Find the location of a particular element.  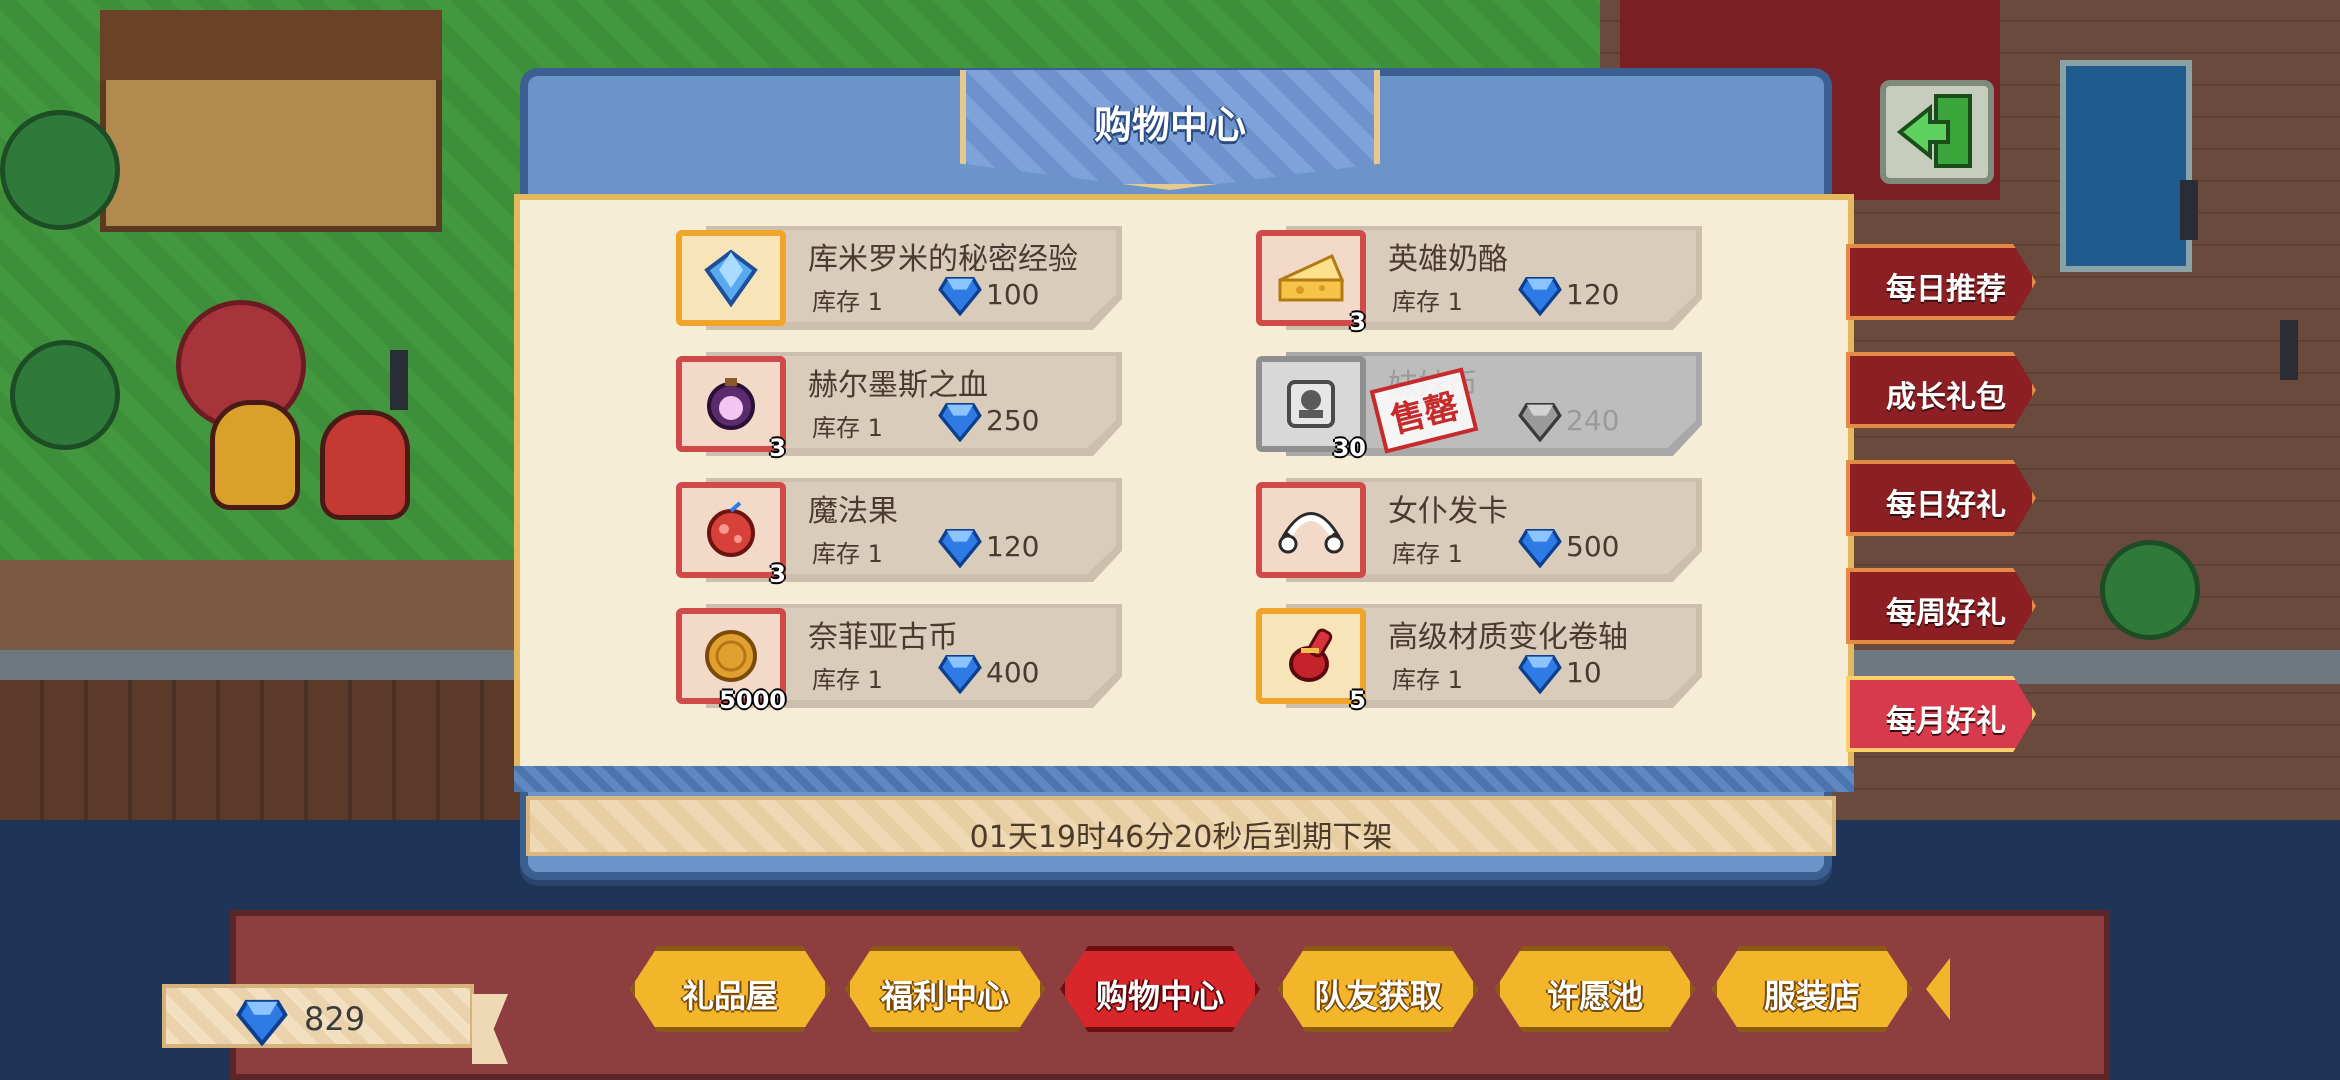

item-icon-frame: 30 is located at coordinates (1311, 409).